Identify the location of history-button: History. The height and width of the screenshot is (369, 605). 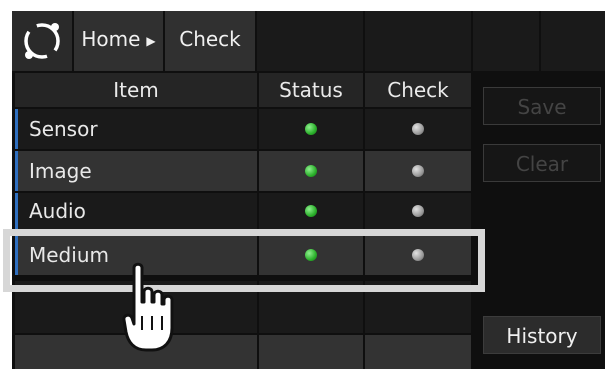
(542, 335).